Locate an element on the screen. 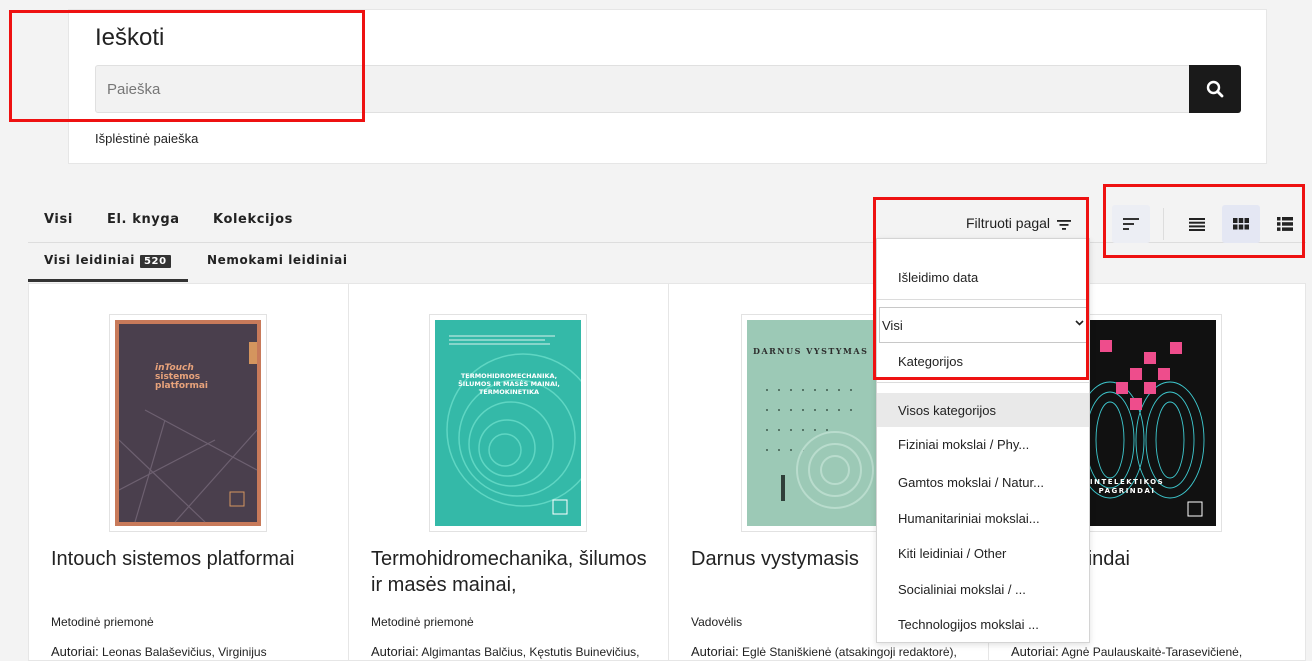 This screenshot has height=661, width=1312. chevron-down-icon is located at coordinates (1079, 323).